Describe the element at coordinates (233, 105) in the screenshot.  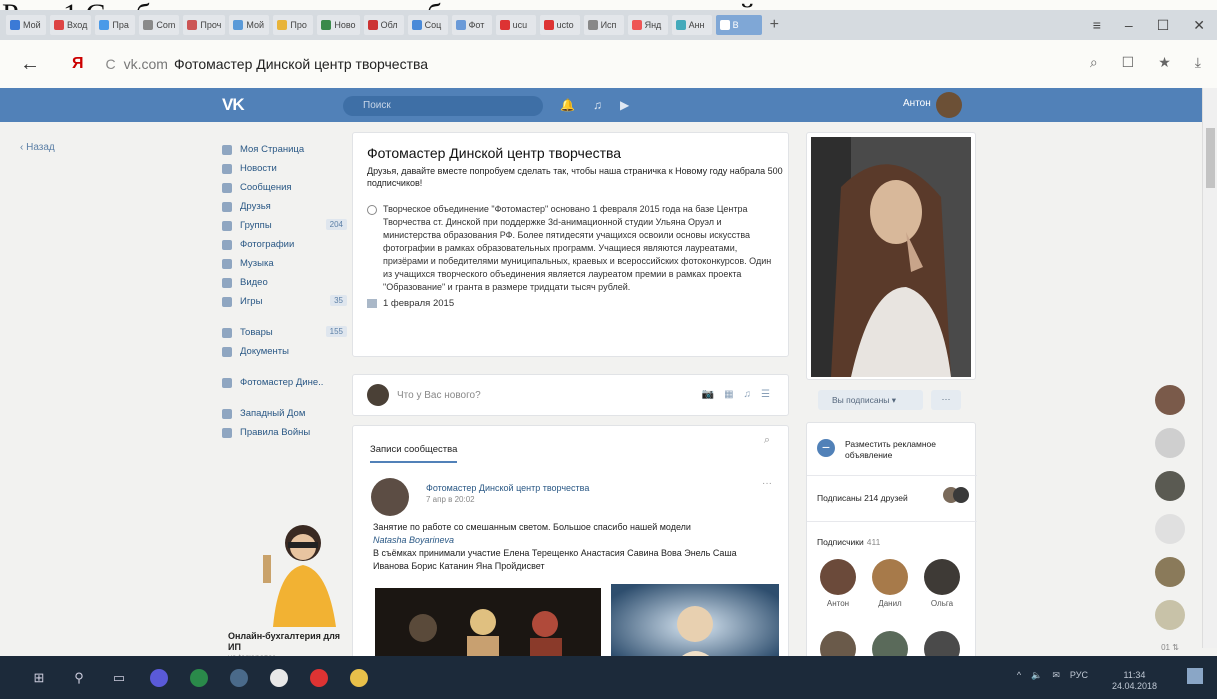
I see `vk-logo-icon: VK` at that location.